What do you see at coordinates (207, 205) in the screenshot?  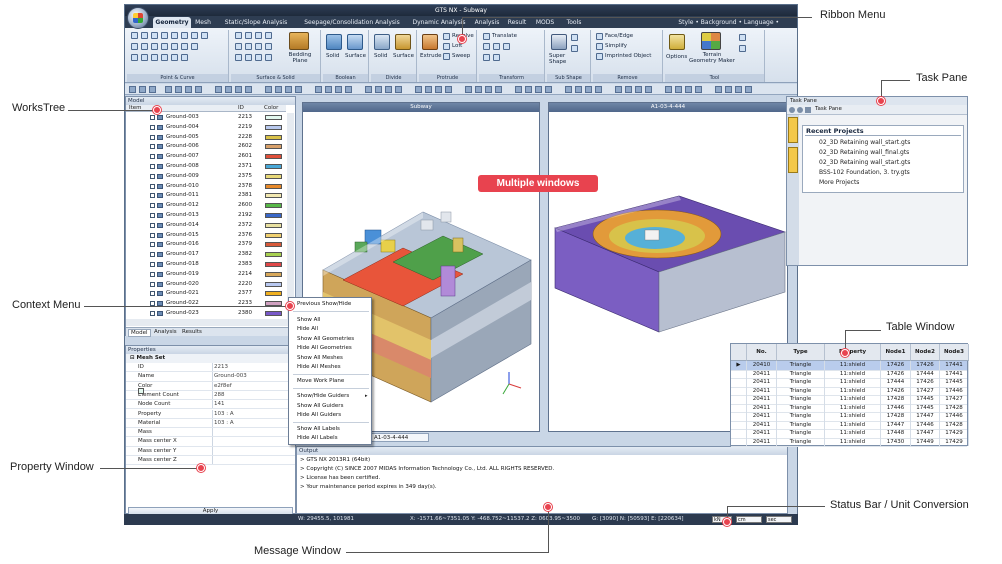 I see `tree-row: Ground-012 2600` at bounding box center [207, 205].